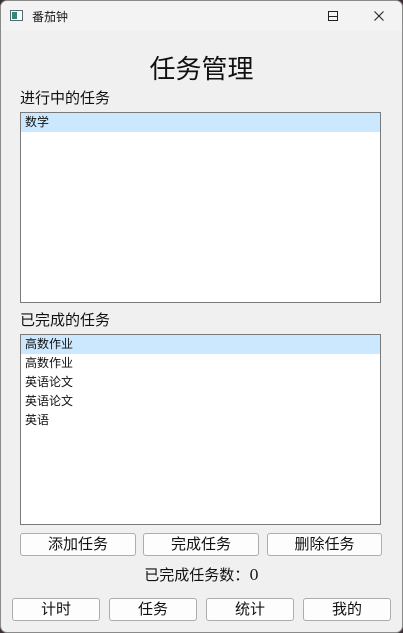  I want to click on completed-count-value: 0, so click(254, 575).